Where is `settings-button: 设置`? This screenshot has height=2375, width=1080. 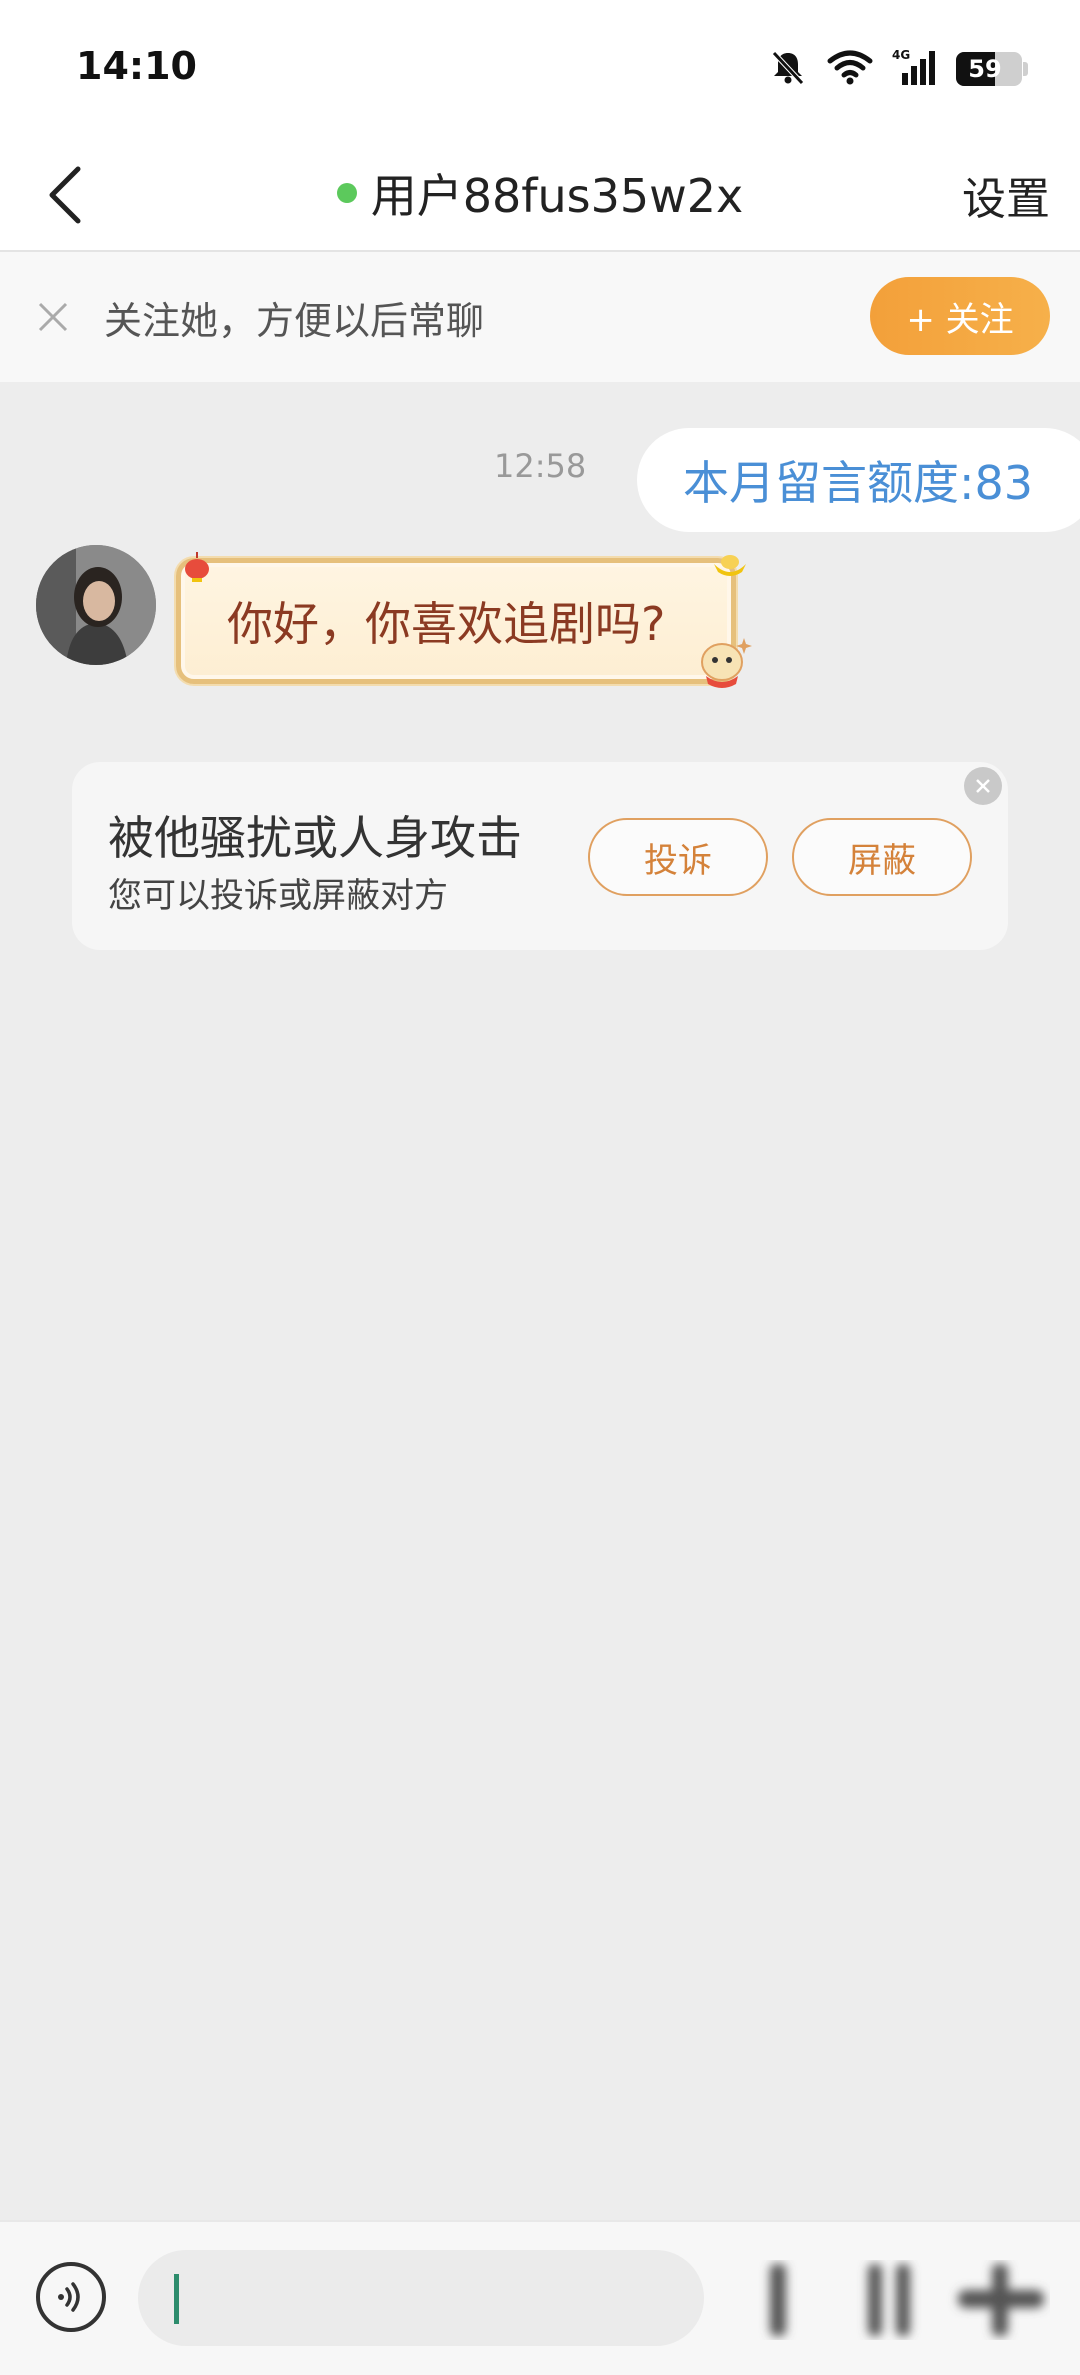
settings-button: 设置 is located at coordinates (1006, 195).